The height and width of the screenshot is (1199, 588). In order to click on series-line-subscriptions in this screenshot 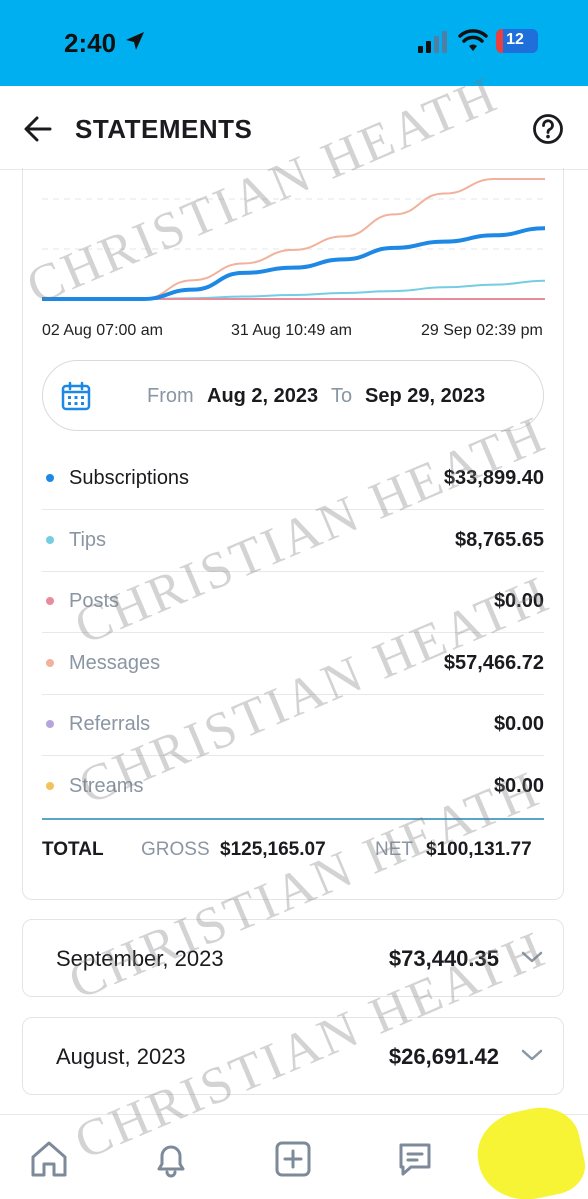, I will do `click(293, 263)`.